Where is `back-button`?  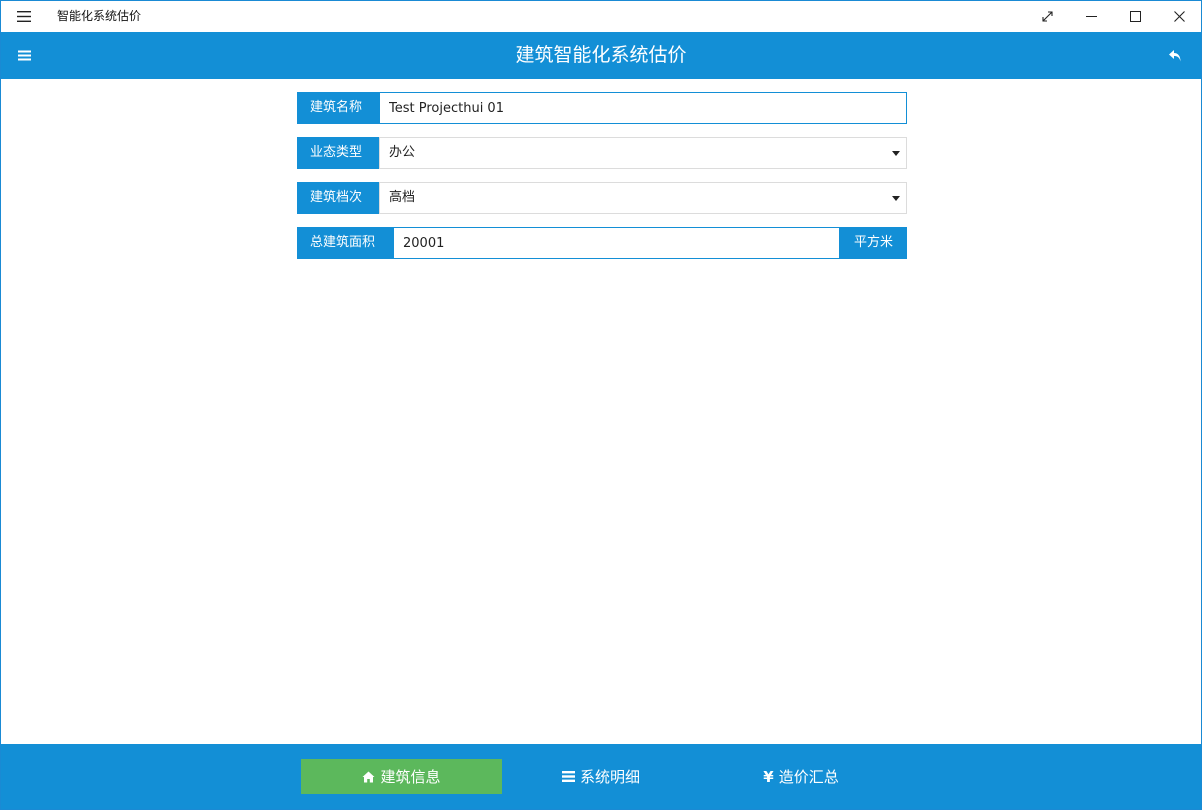 back-button is located at coordinates (1175, 55).